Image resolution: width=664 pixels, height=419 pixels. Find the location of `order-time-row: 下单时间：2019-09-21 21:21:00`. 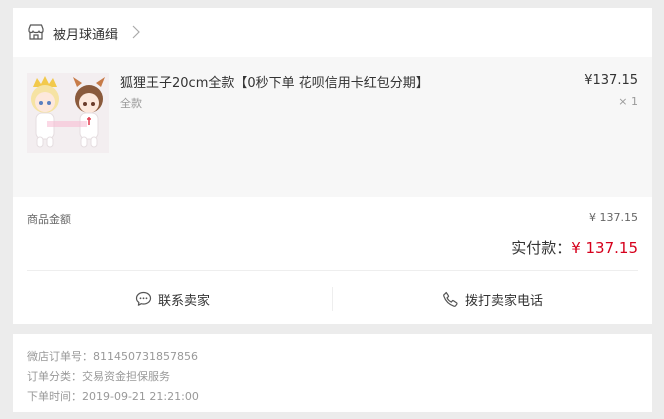

order-time-row: 下单时间：2019-09-21 21:21:00 is located at coordinates (113, 396).